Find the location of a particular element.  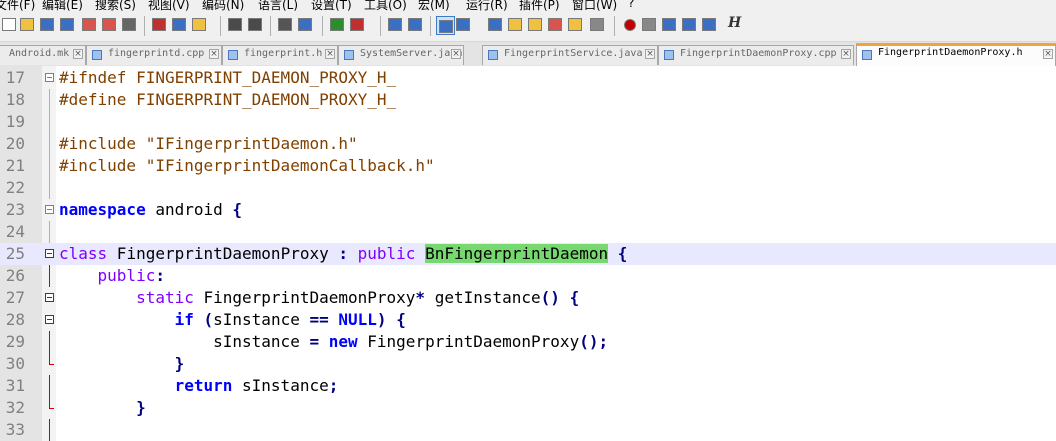

code-line: 26 public: is located at coordinates (528, 276).